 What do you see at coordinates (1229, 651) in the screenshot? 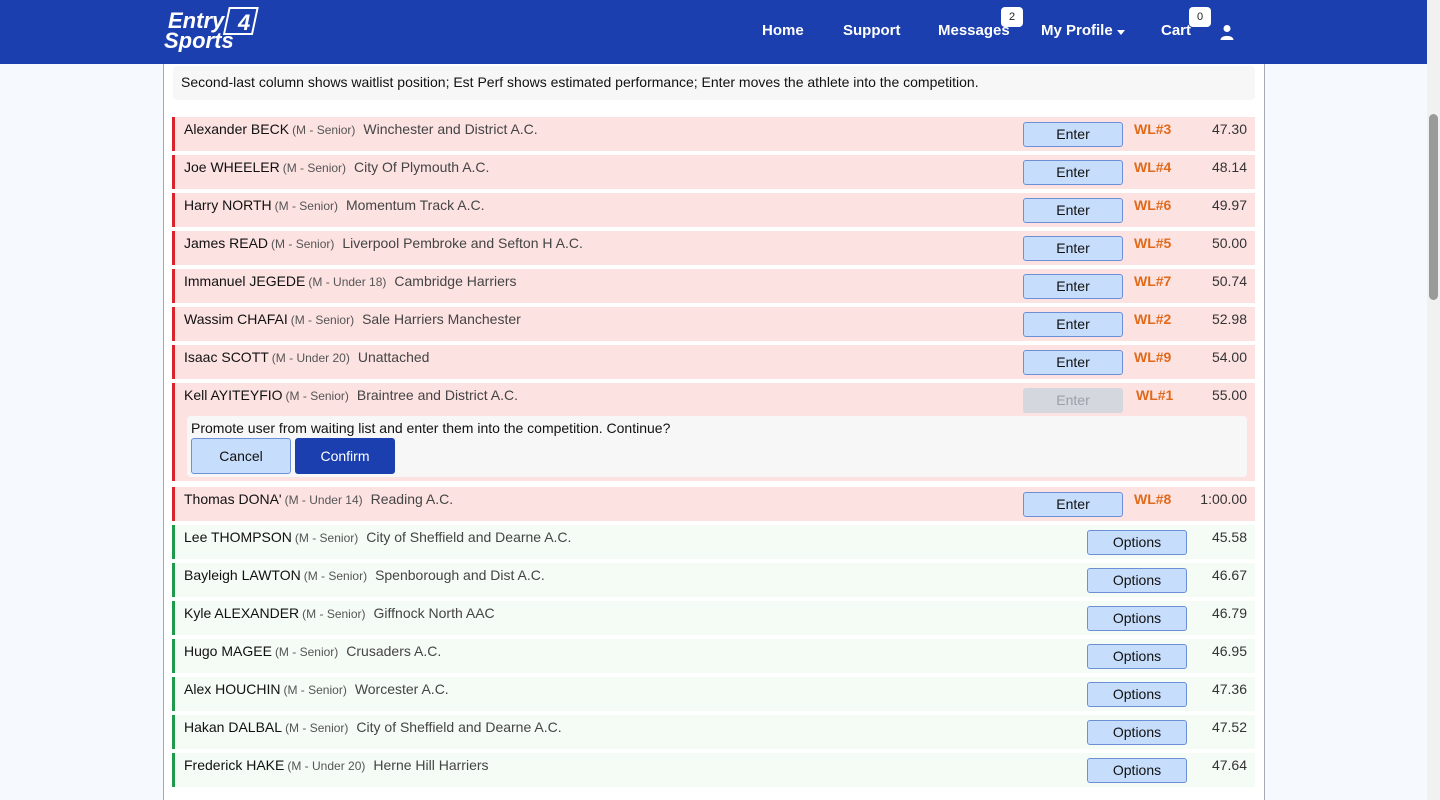
I see `est-perf: 46.95` at bounding box center [1229, 651].